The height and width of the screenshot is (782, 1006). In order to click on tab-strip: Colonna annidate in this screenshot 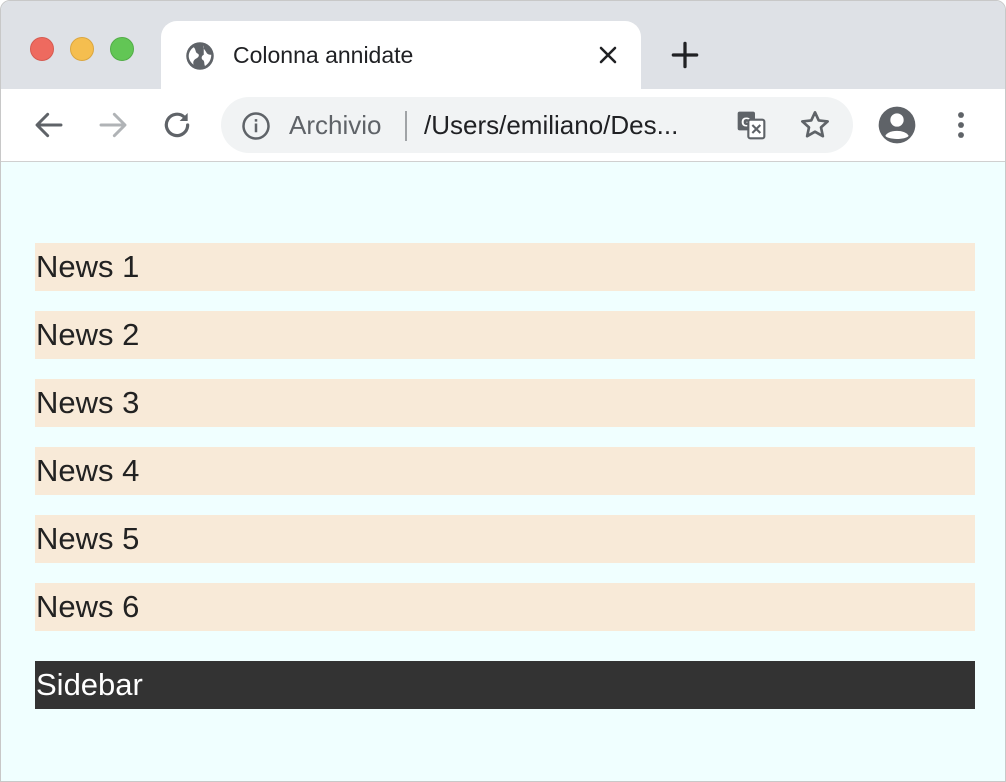, I will do `click(503, 45)`.